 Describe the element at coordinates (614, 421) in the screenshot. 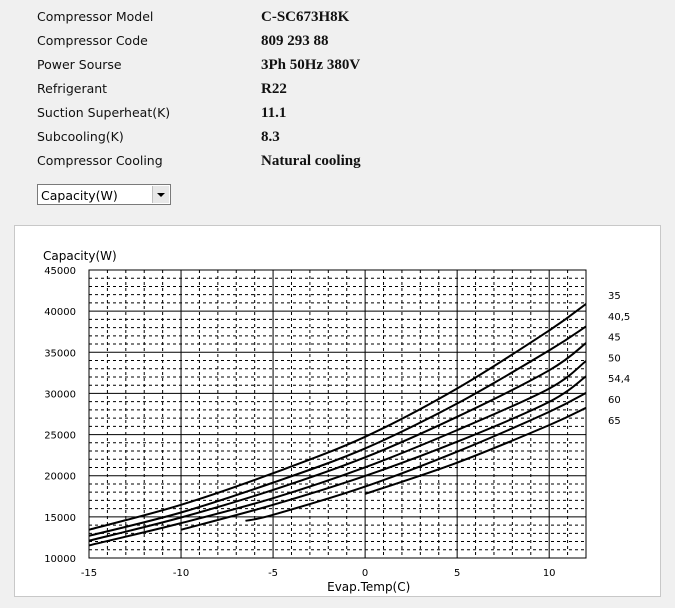

I see `legend-entry: 65` at that location.